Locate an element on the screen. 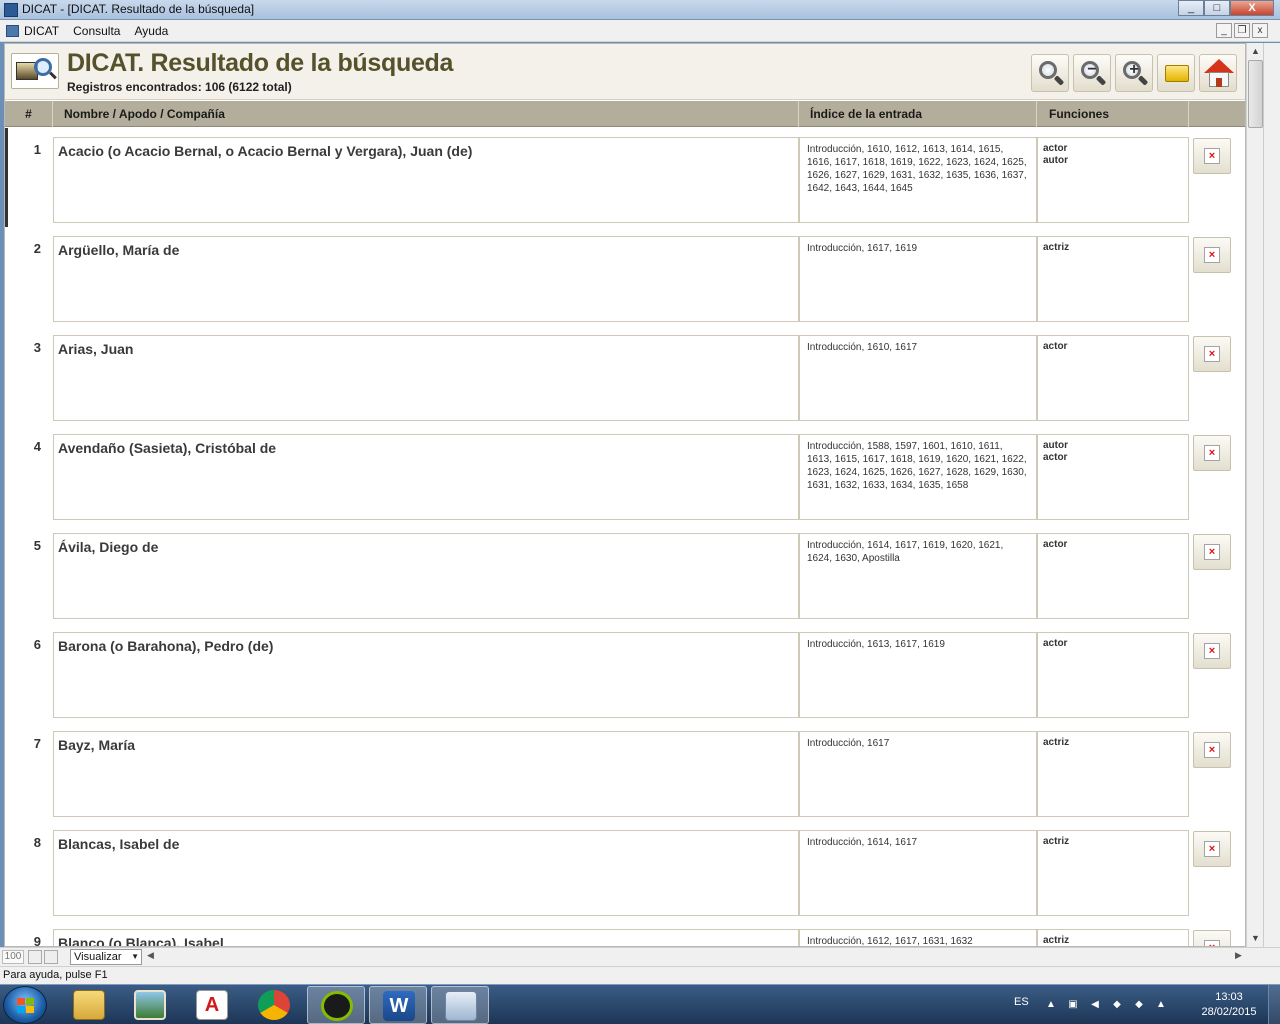 The width and height of the screenshot is (1280, 1024). taskbar-acrobat: A is located at coordinates (212, 1005).